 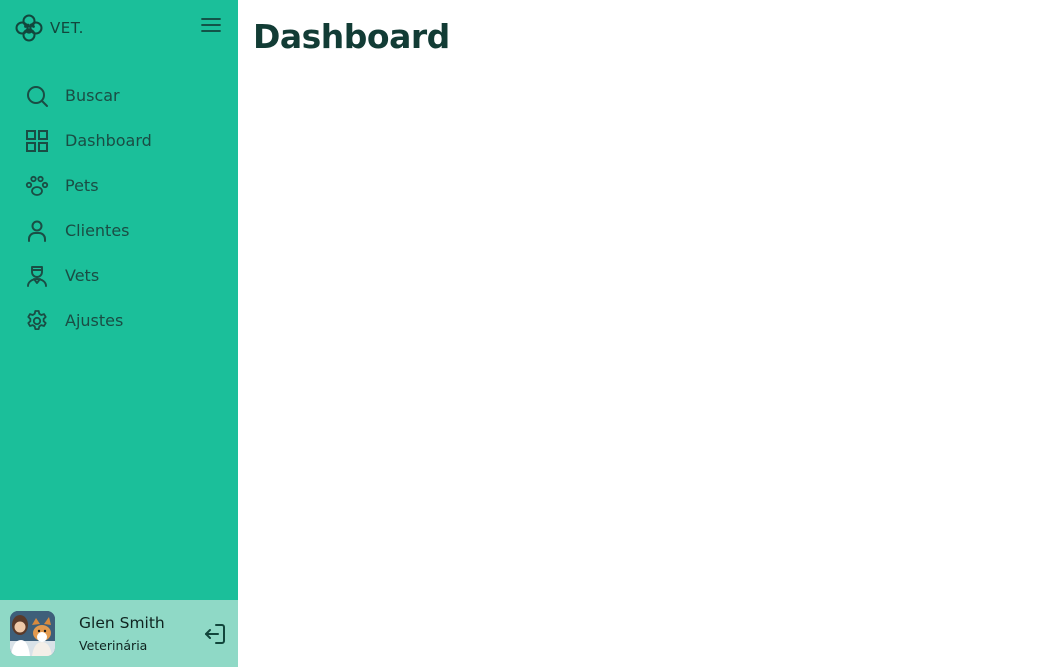 I want to click on sidebar-item-label: Clientes, so click(x=97, y=230).